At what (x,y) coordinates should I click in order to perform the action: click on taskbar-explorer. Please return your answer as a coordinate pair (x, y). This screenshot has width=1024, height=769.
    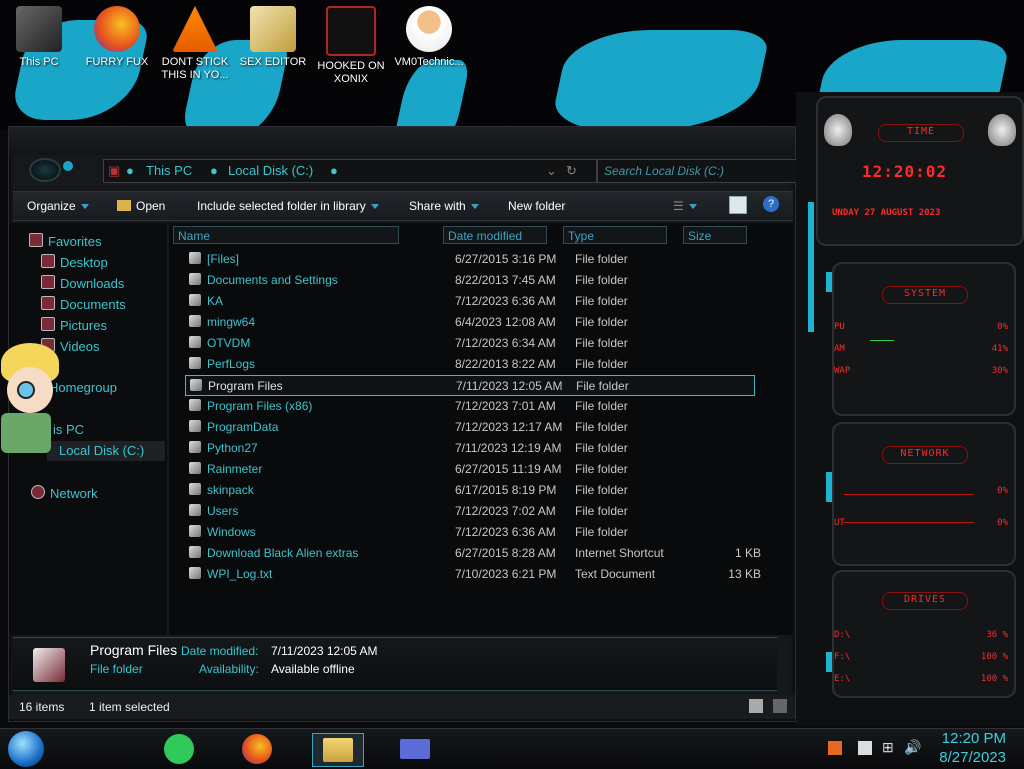
    Looking at the image, I should click on (338, 750).